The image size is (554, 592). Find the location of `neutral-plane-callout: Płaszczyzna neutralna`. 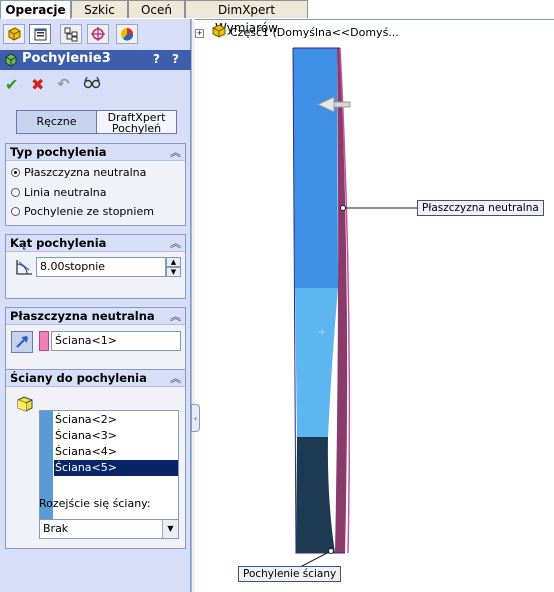

neutral-plane-callout: Płaszczyzna neutralna is located at coordinates (480, 208).